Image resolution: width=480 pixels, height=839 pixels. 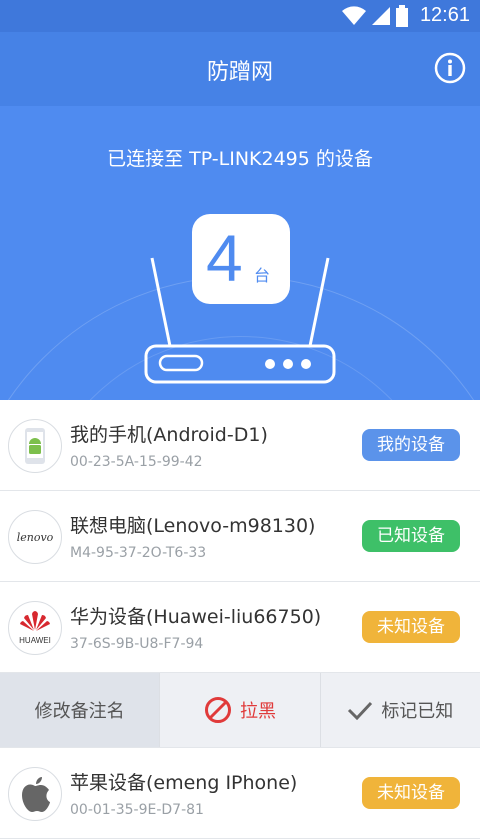 I want to click on block-label: 拉黑, so click(x=257, y=711).